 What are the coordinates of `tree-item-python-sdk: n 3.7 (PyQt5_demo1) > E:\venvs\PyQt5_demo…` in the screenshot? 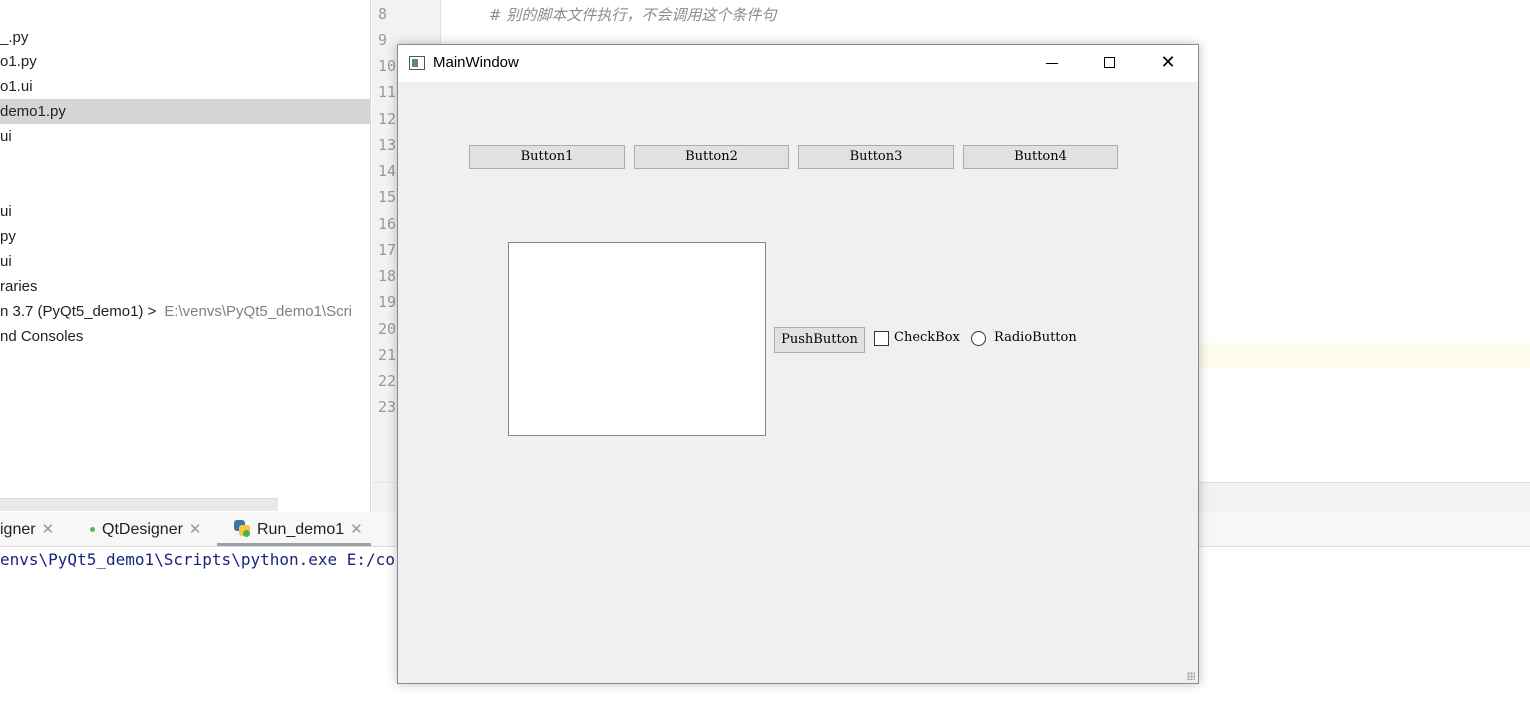 It's located at (176, 311).